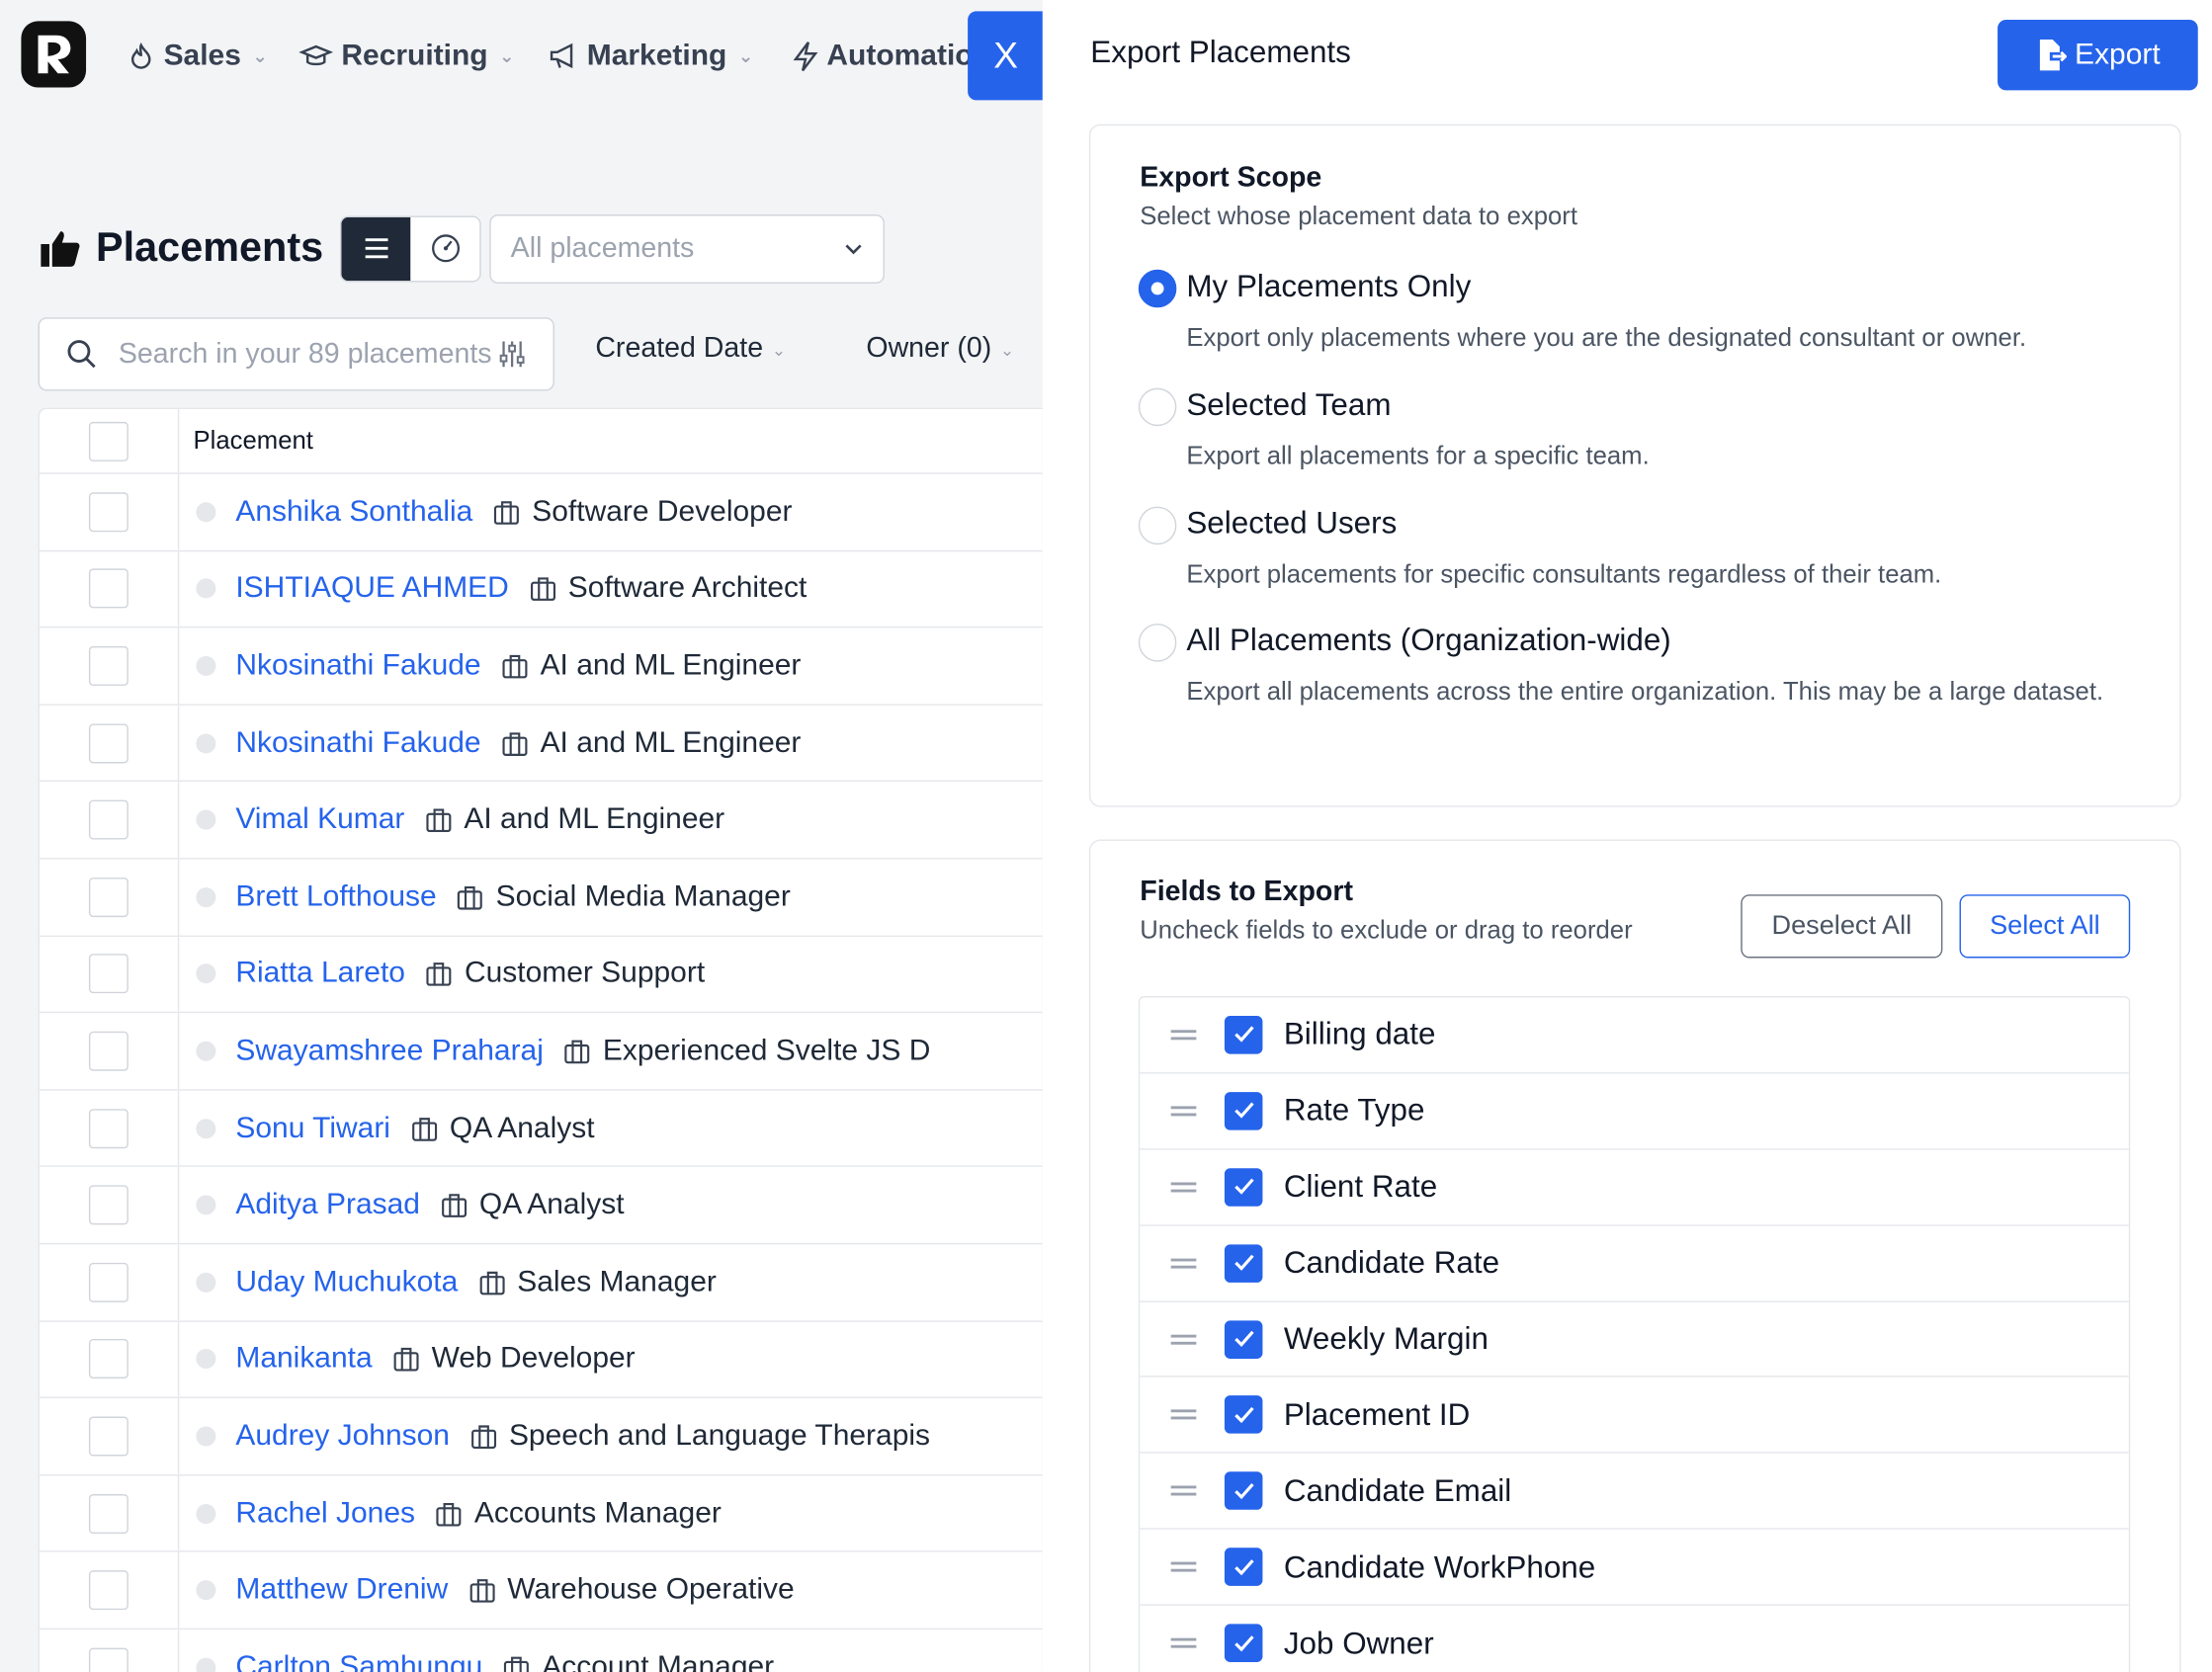  I want to click on table-row: Manikanta Web Developer, so click(541, 1360).